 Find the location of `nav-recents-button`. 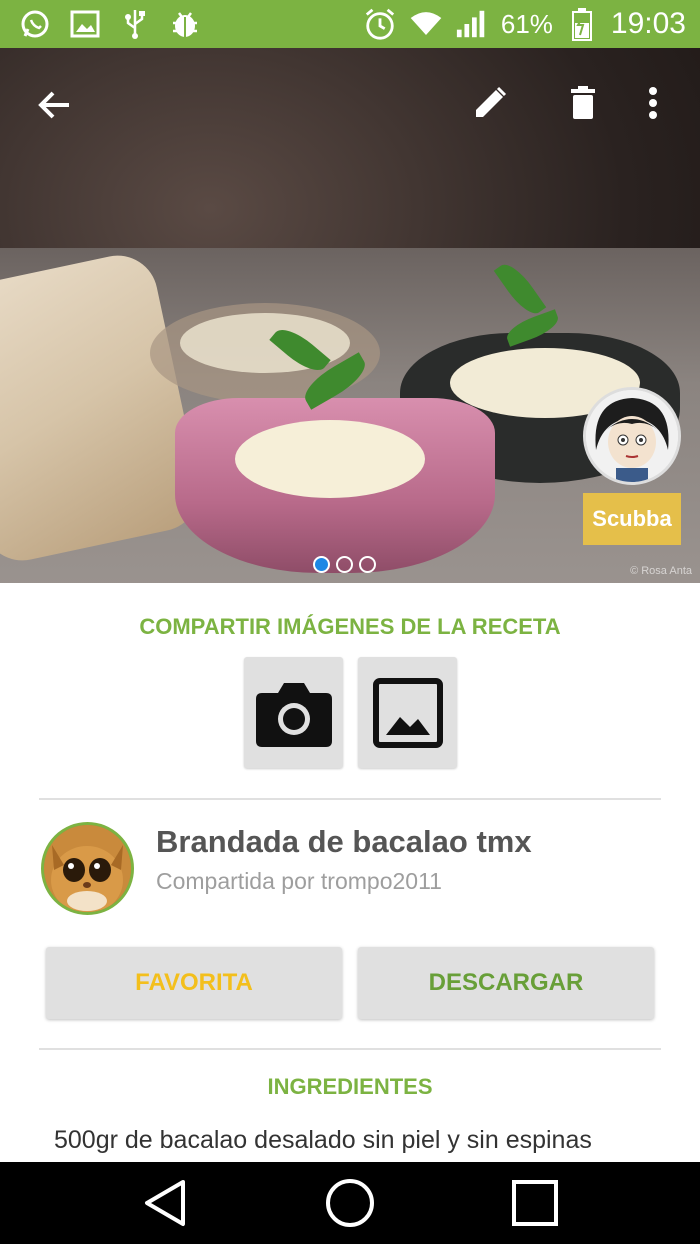

nav-recents-button is located at coordinates (535, 1203).